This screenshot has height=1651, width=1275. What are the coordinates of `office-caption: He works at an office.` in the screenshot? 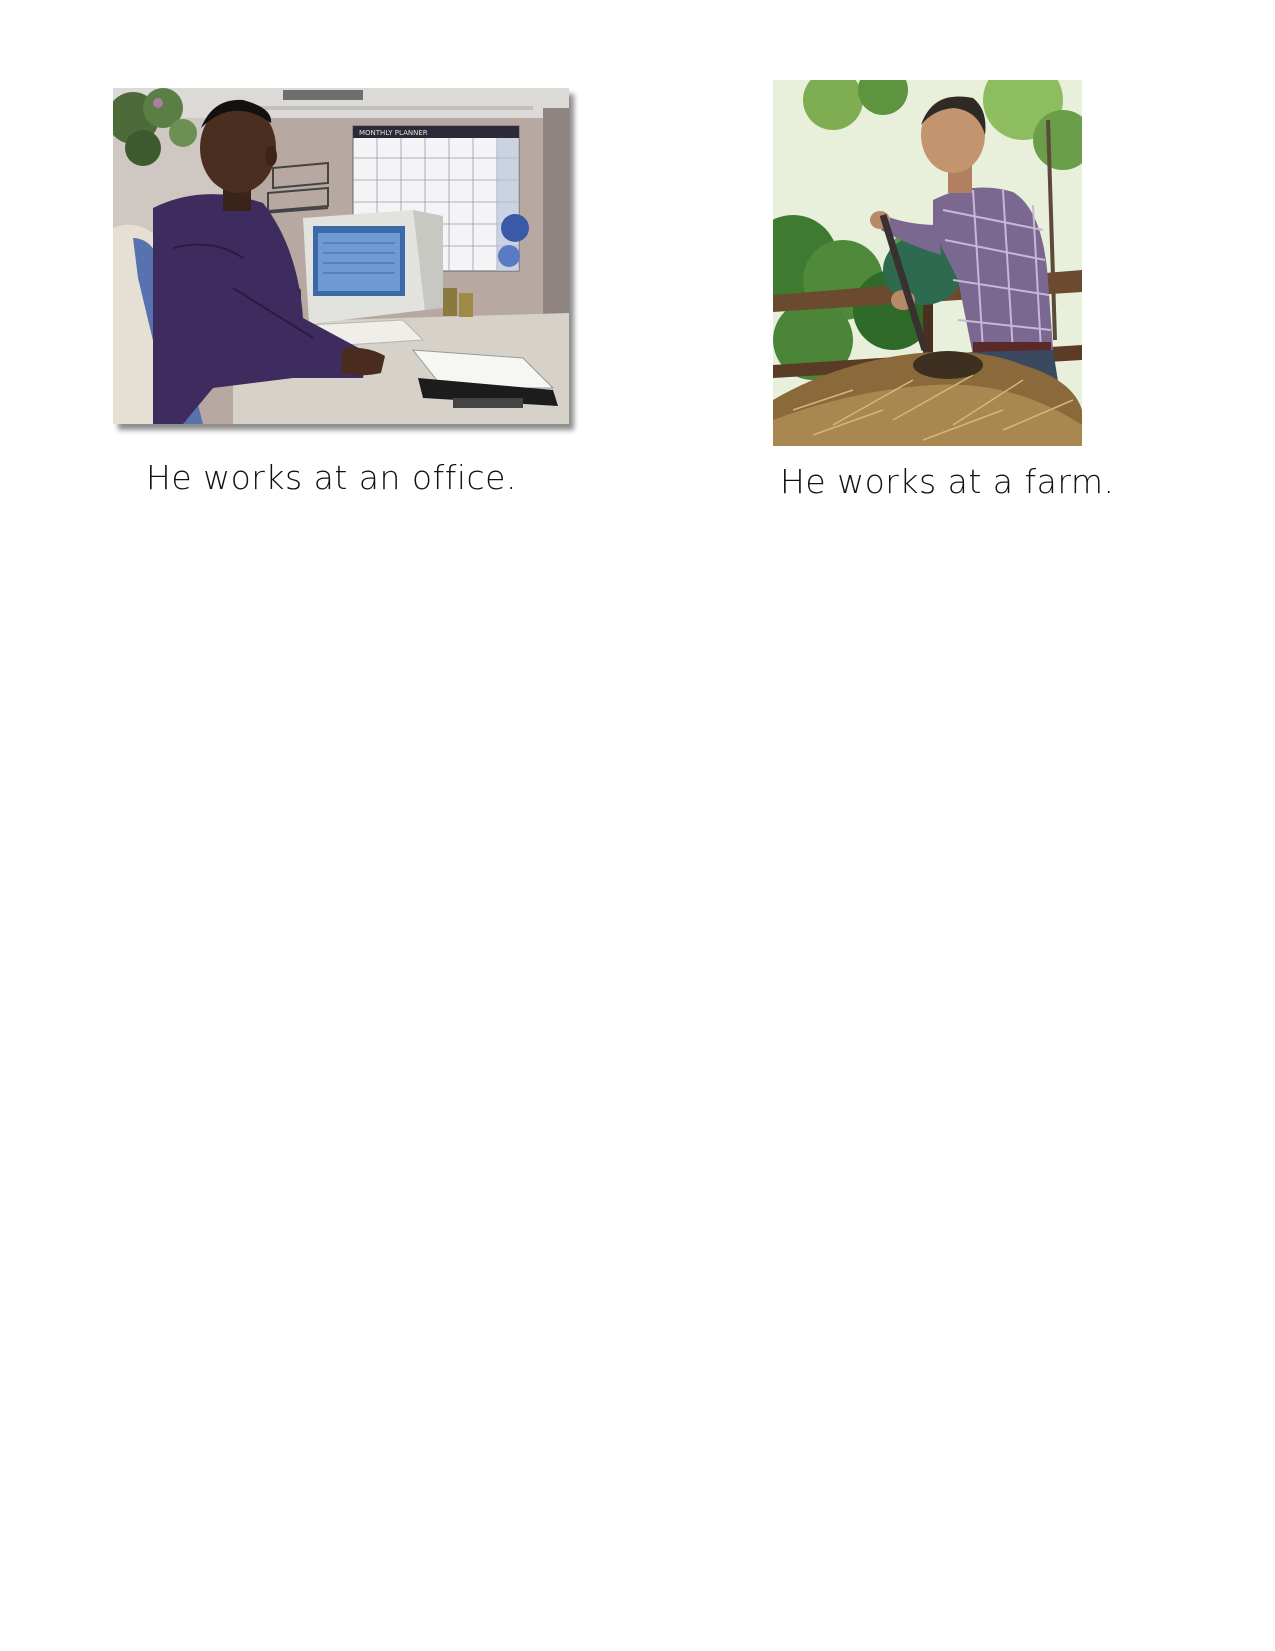 It's located at (331, 477).